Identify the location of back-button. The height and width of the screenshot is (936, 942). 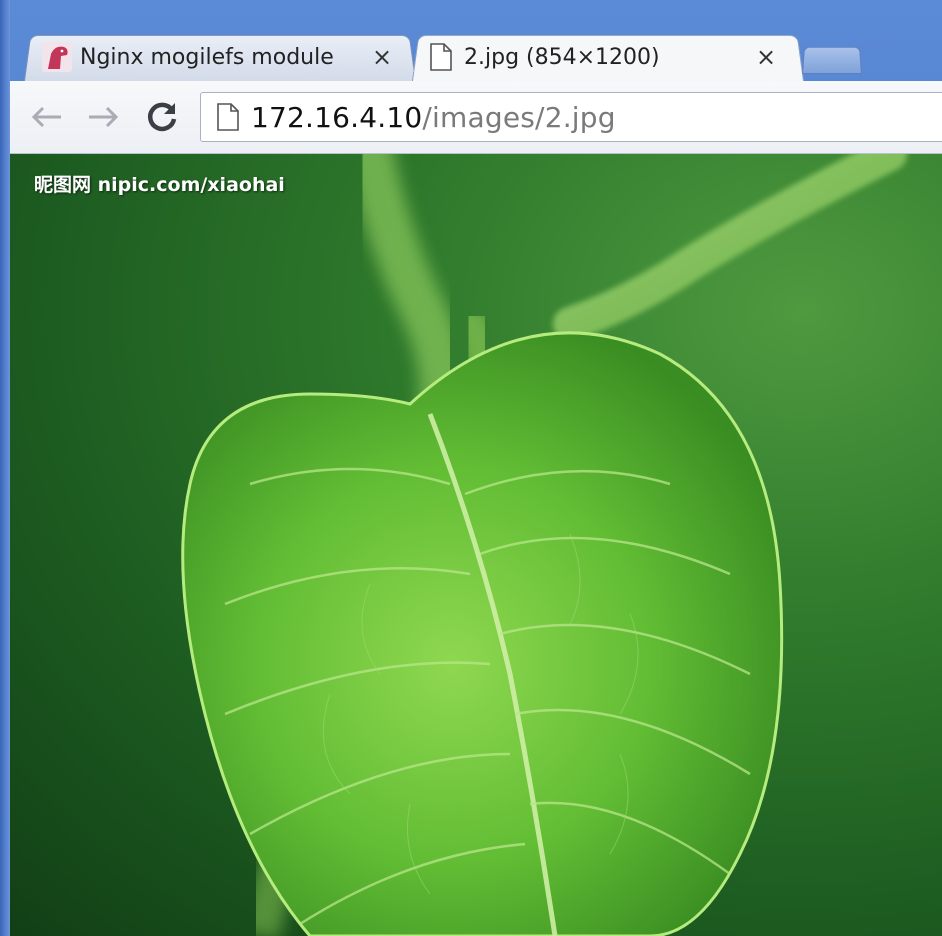
(46, 117).